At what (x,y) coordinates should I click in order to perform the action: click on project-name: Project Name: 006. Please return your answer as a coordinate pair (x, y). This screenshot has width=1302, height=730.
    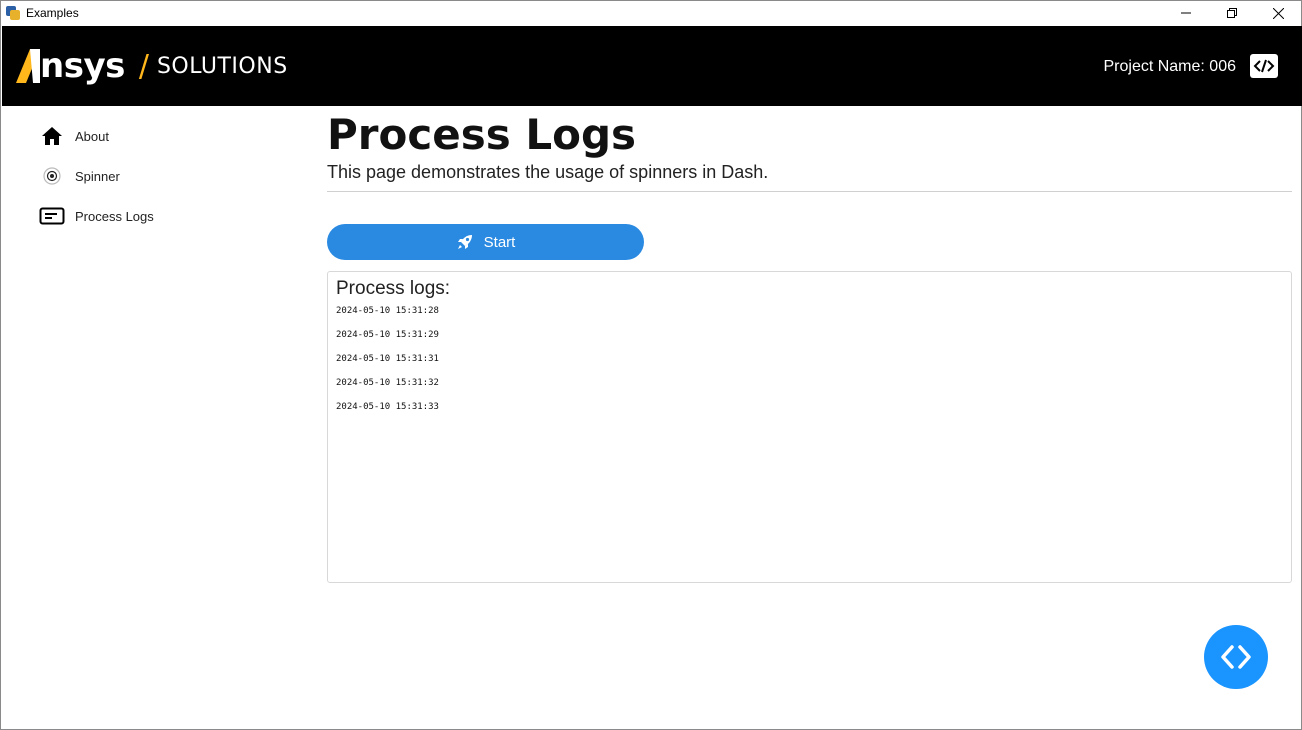
    Looking at the image, I should click on (1169, 66).